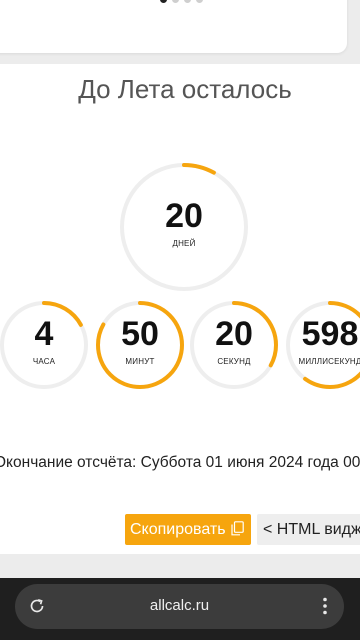 The height and width of the screenshot is (640, 360). I want to click on minutes-unit-label: МИНУТ, so click(140, 361).